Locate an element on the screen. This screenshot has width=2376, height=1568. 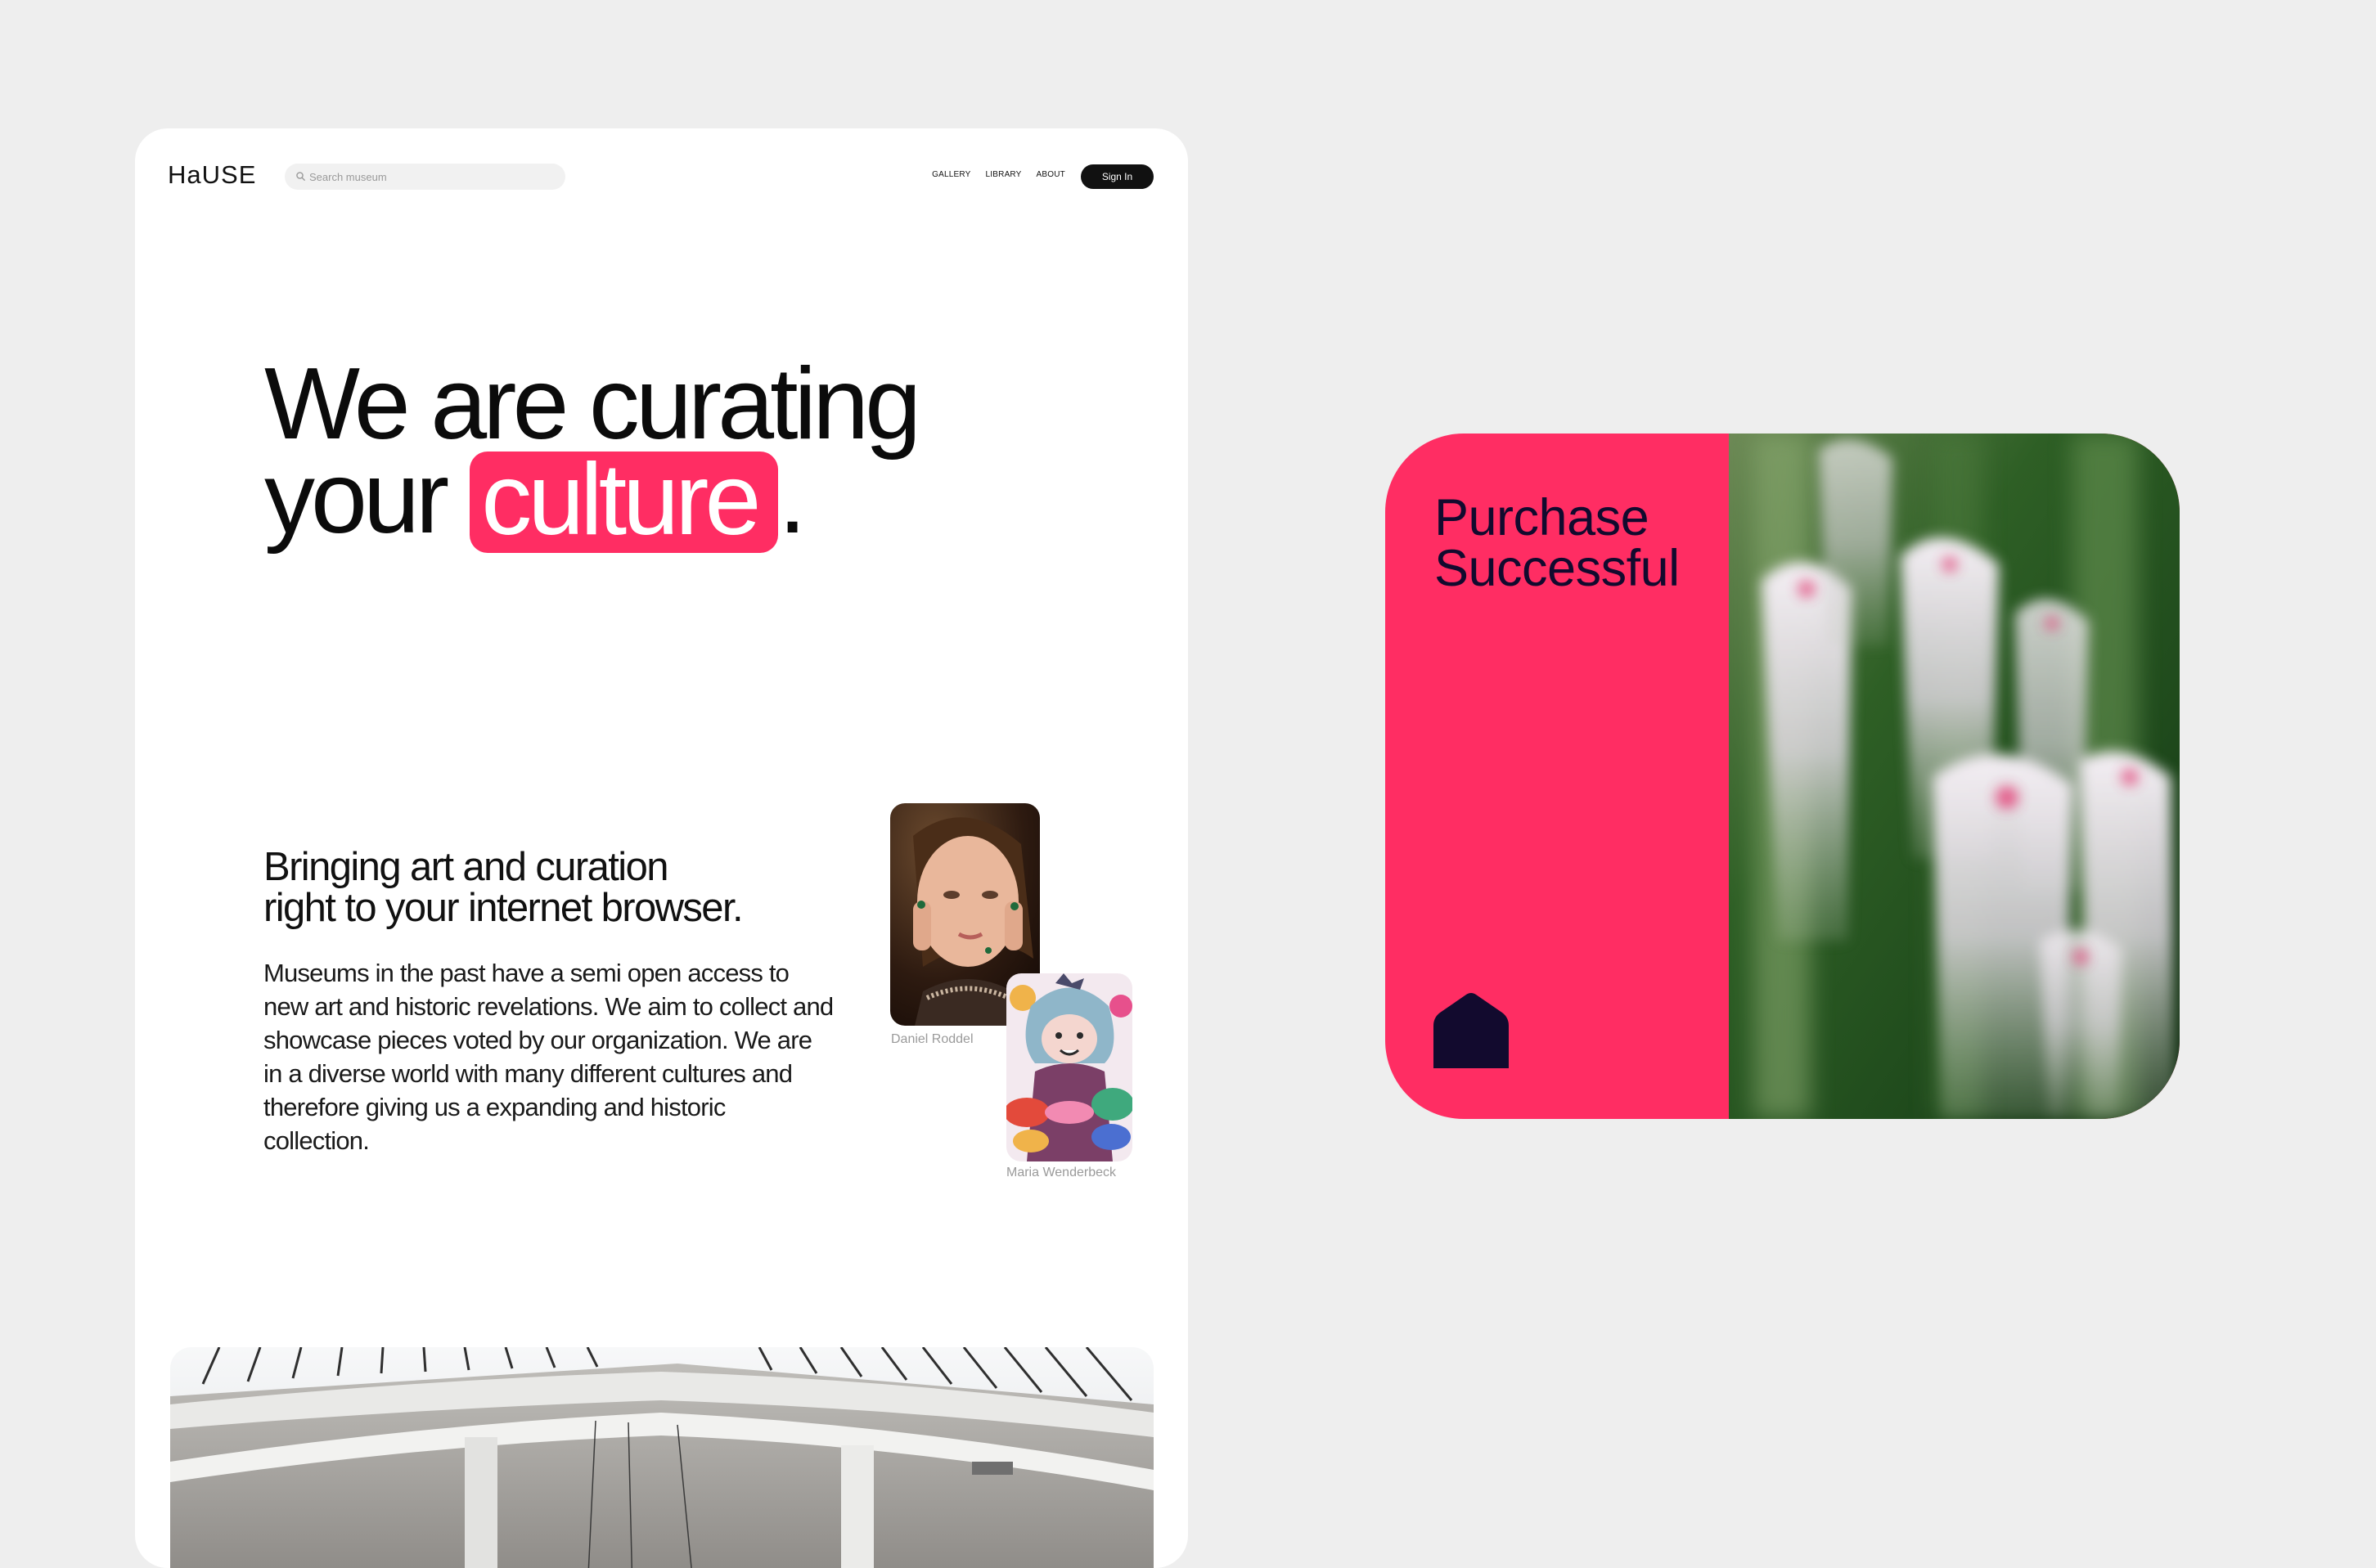
nav-gallery: GALLERY is located at coordinates (951, 174).